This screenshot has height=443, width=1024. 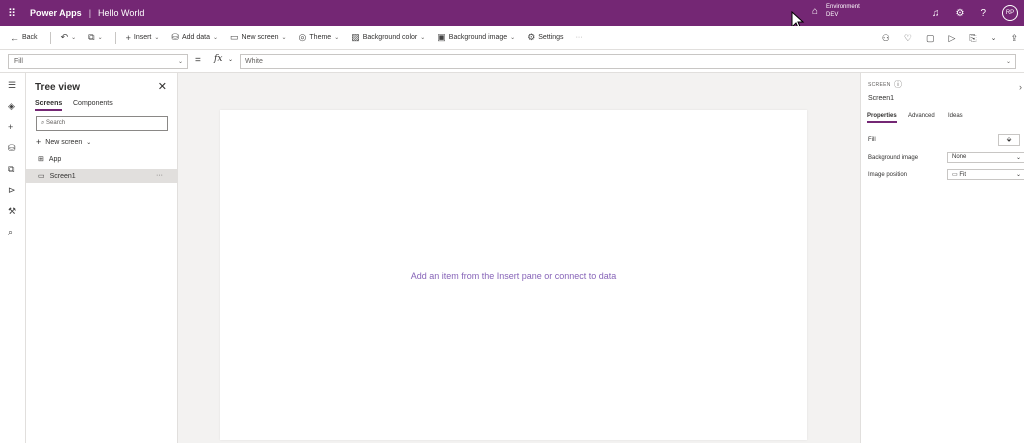 I want to click on add-data-label: Add data, so click(x=195, y=37).